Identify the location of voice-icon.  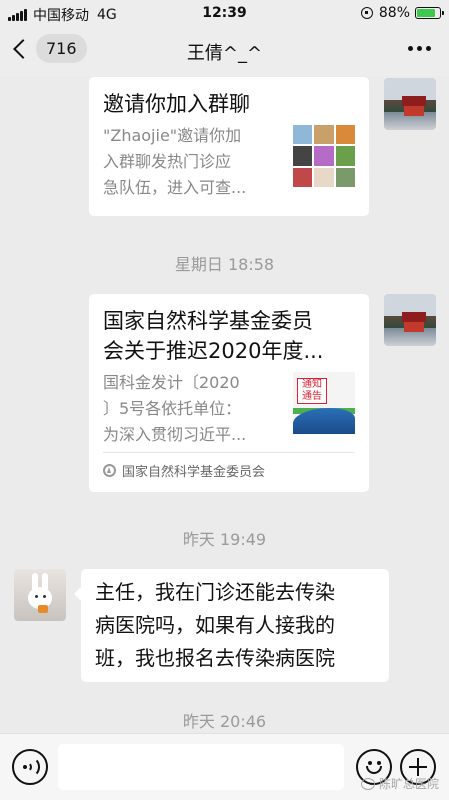
(30, 767).